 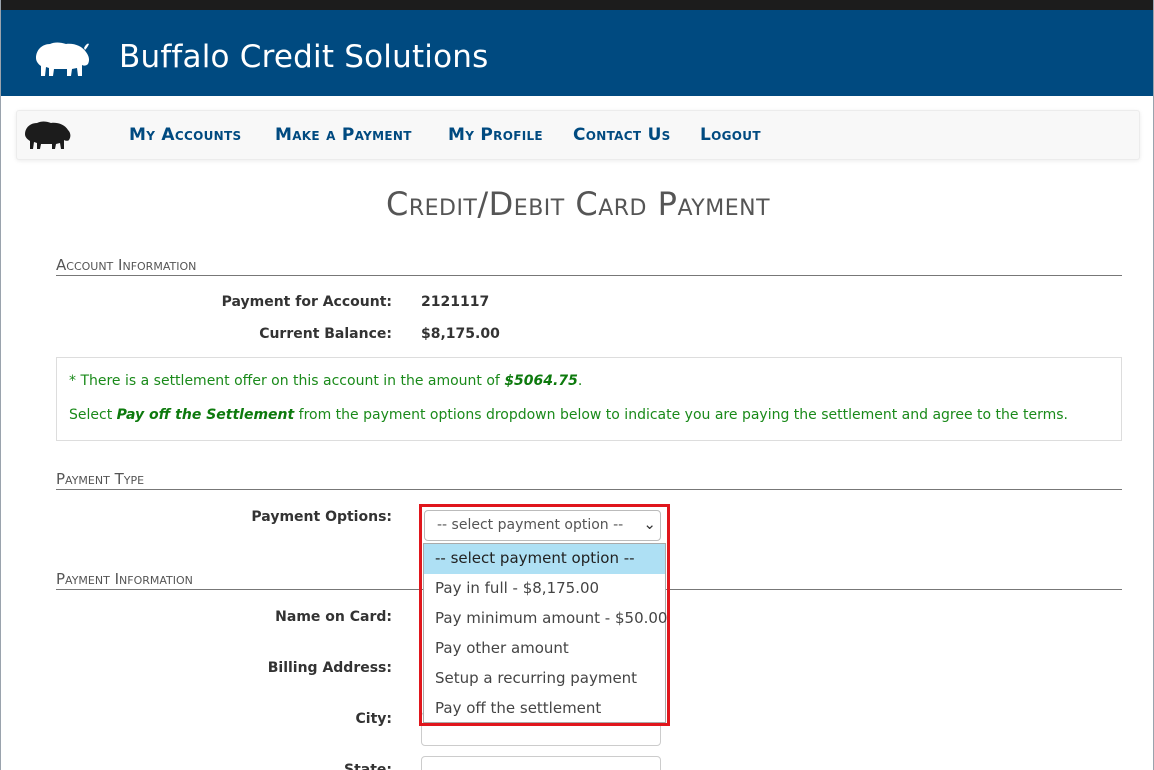 What do you see at coordinates (544, 679) in the screenshot?
I see `option-recurring-payment: Setup a recurring payment` at bounding box center [544, 679].